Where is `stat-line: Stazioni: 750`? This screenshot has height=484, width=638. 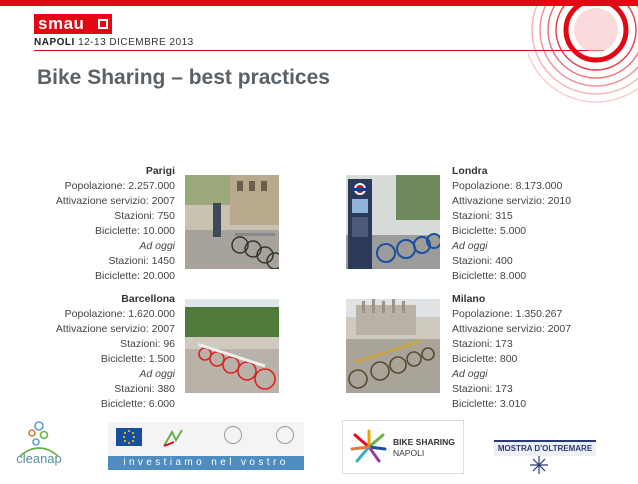 stat-line: Stazioni: 750 is located at coordinates (144, 216).